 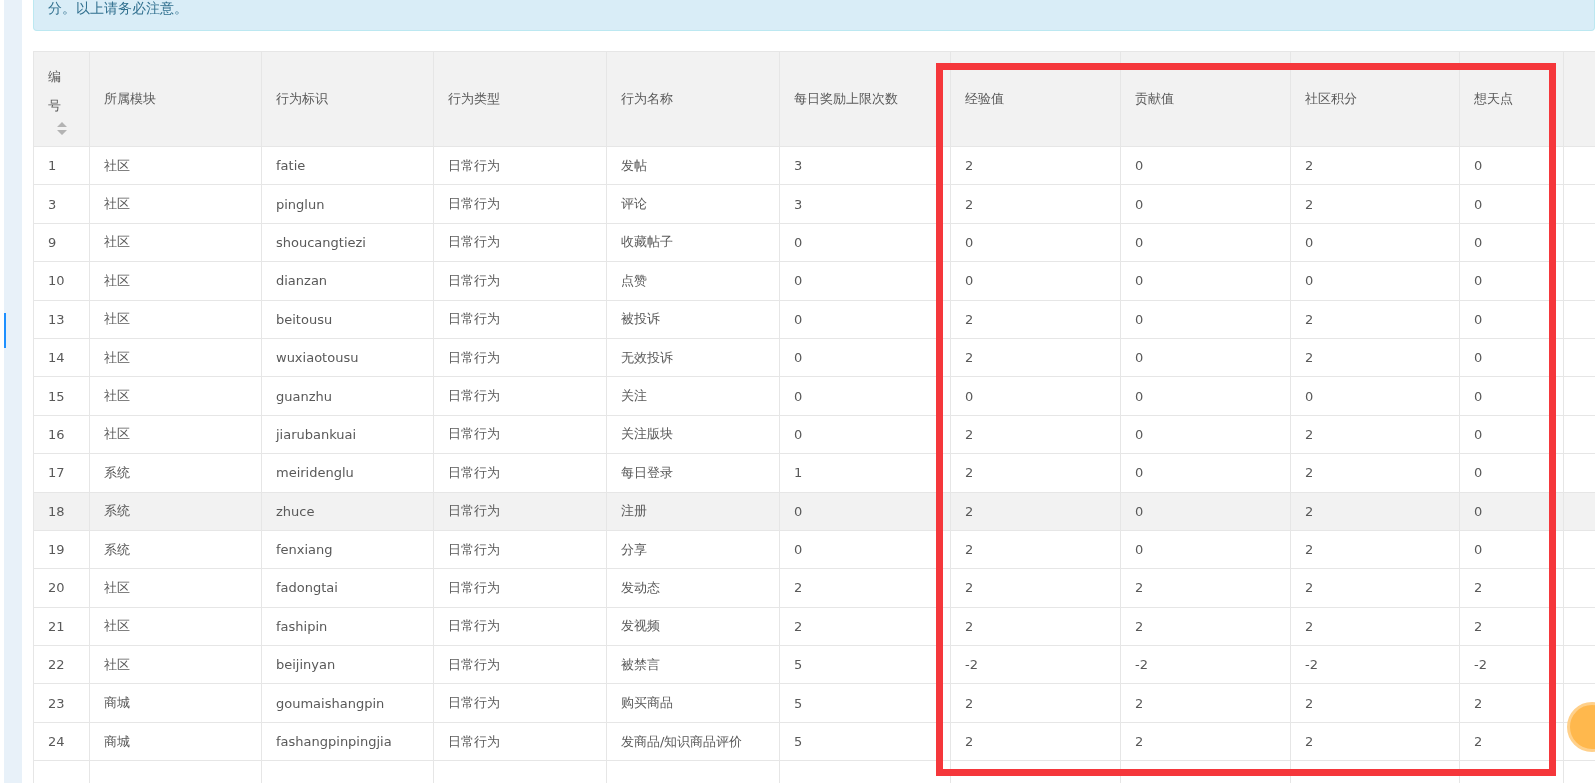 What do you see at coordinates (693, 627) in the screenshot?
I see `table-cell: 发视频` at bounding box center [693, 627].